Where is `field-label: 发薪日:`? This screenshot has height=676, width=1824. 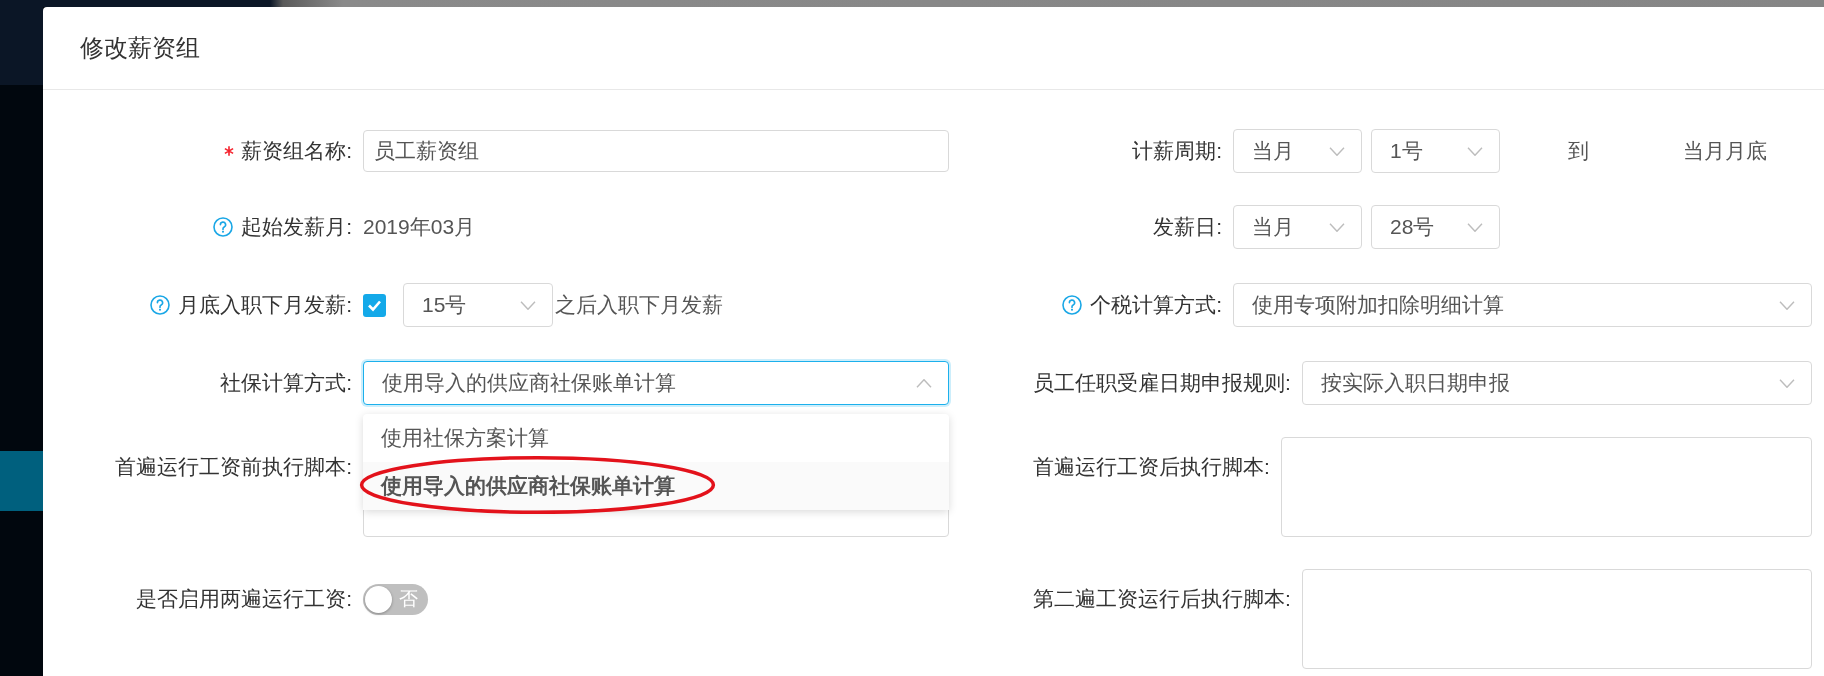
field-label: 发薪日: is located at coordinates (1187, 227).